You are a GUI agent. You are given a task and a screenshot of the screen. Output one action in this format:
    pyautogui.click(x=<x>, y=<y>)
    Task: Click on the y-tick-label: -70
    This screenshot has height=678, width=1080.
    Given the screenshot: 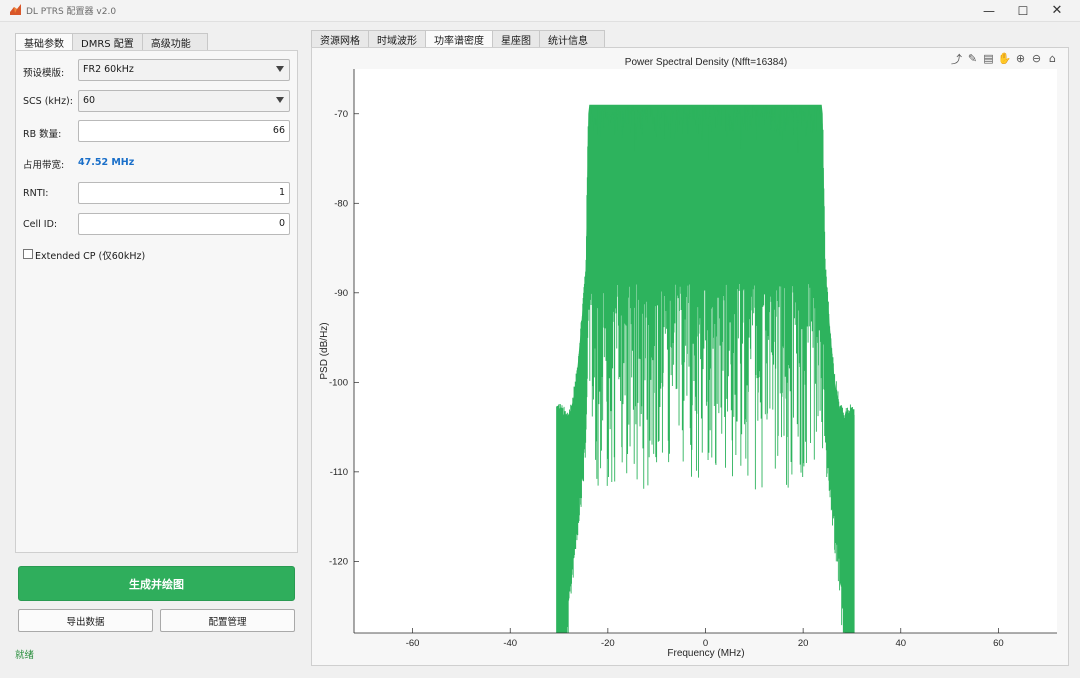 What is the action you would take?
    pyautogui.click(x=341, y=114)
    